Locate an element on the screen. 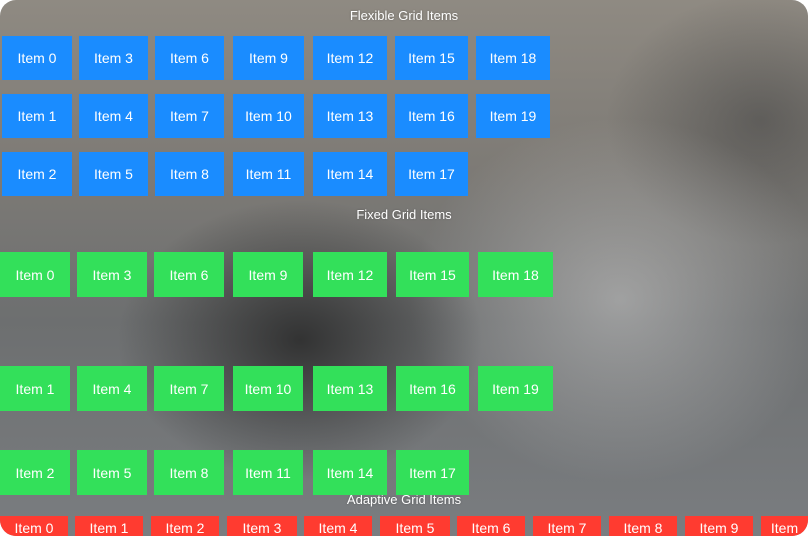 The height and width of the screenshot is (536, 808). fixed-grid-item: Item 5 is located at coordinates (112, 472).